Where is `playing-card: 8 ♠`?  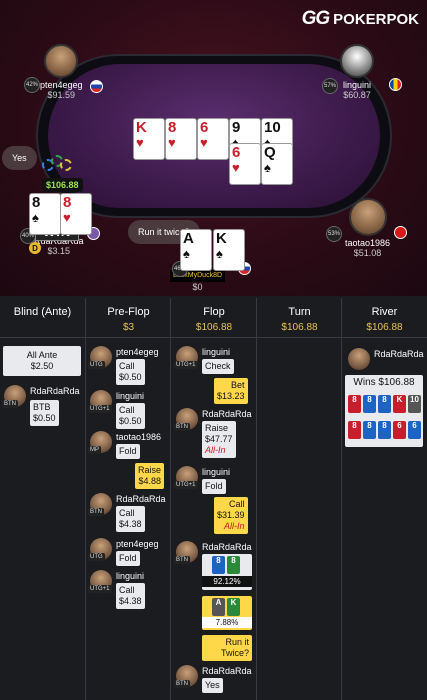 playing-card: 8 ♠ is located at coordinates (45, 214).